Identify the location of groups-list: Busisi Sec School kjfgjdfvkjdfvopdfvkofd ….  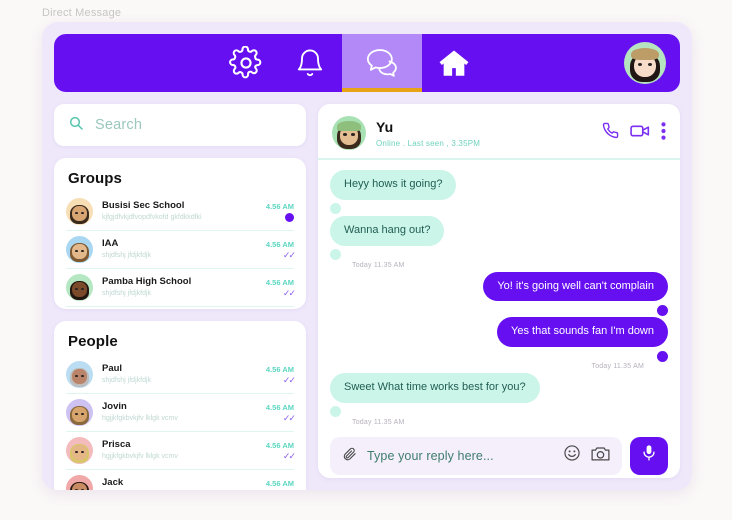
(181, 250).